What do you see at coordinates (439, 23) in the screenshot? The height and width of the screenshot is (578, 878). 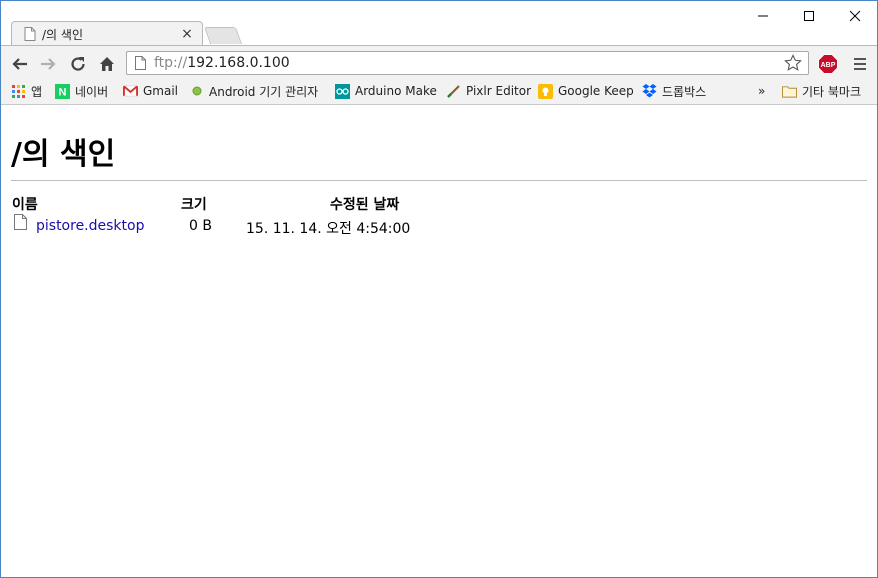 I see `title-bar: /의 색인 ×` at bounding box center [439, 23].